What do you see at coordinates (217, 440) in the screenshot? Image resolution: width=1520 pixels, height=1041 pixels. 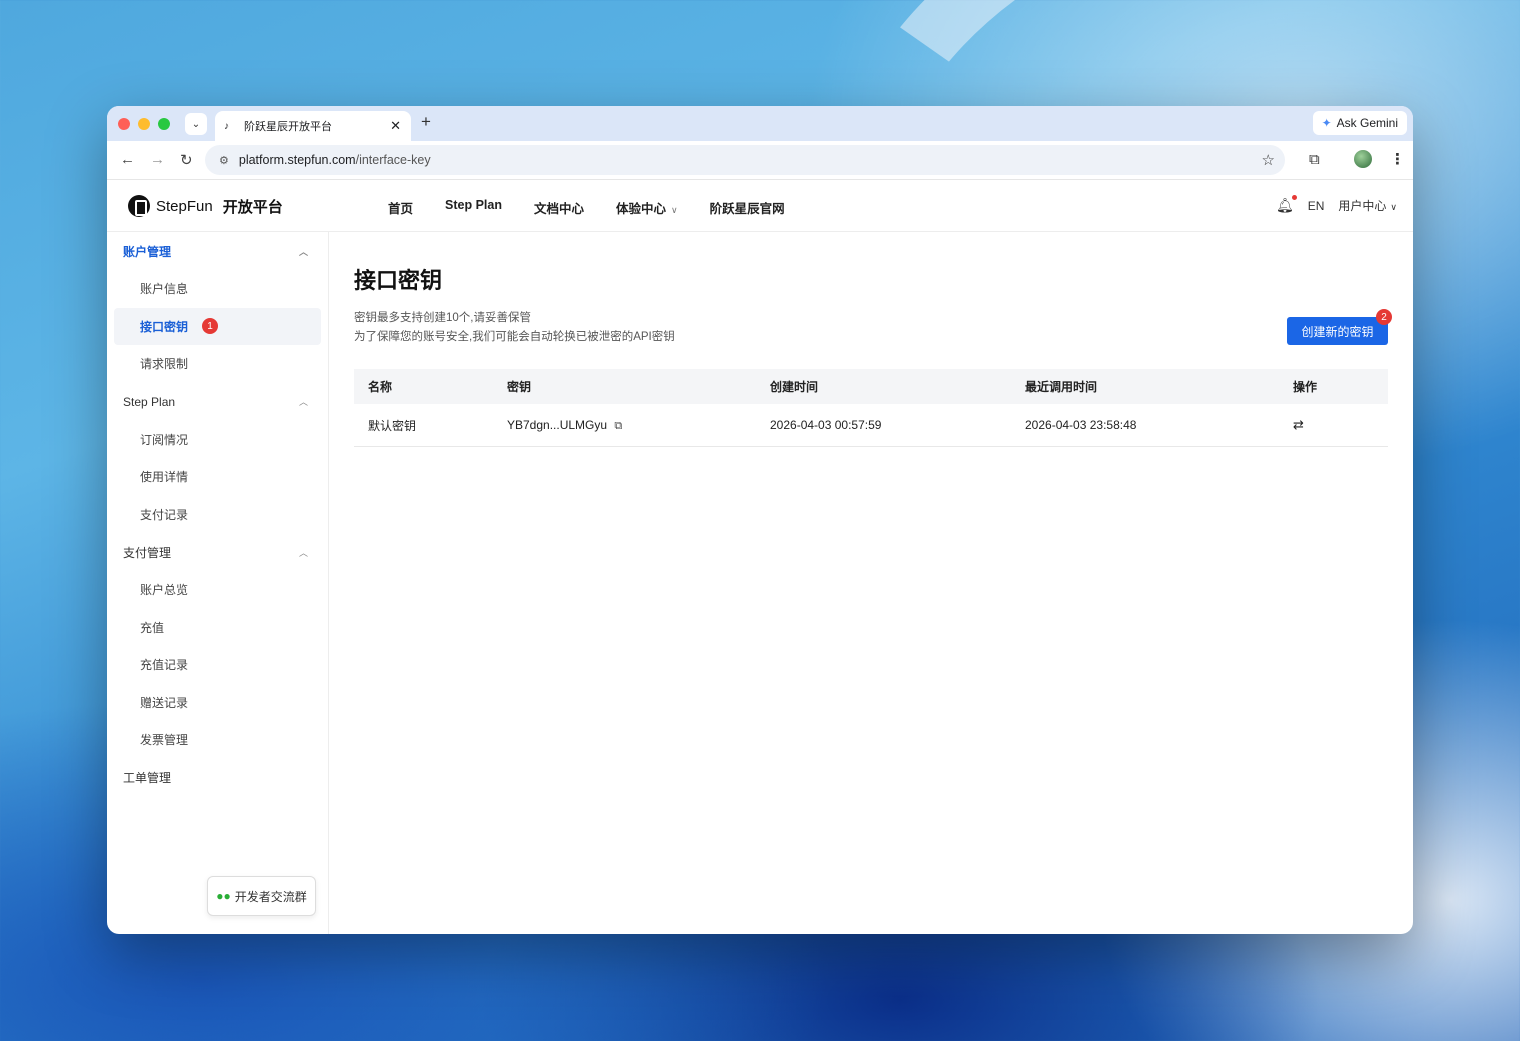 I see `sidebar-item-subscription: 订阅情况` at bounding box center [217, 440].